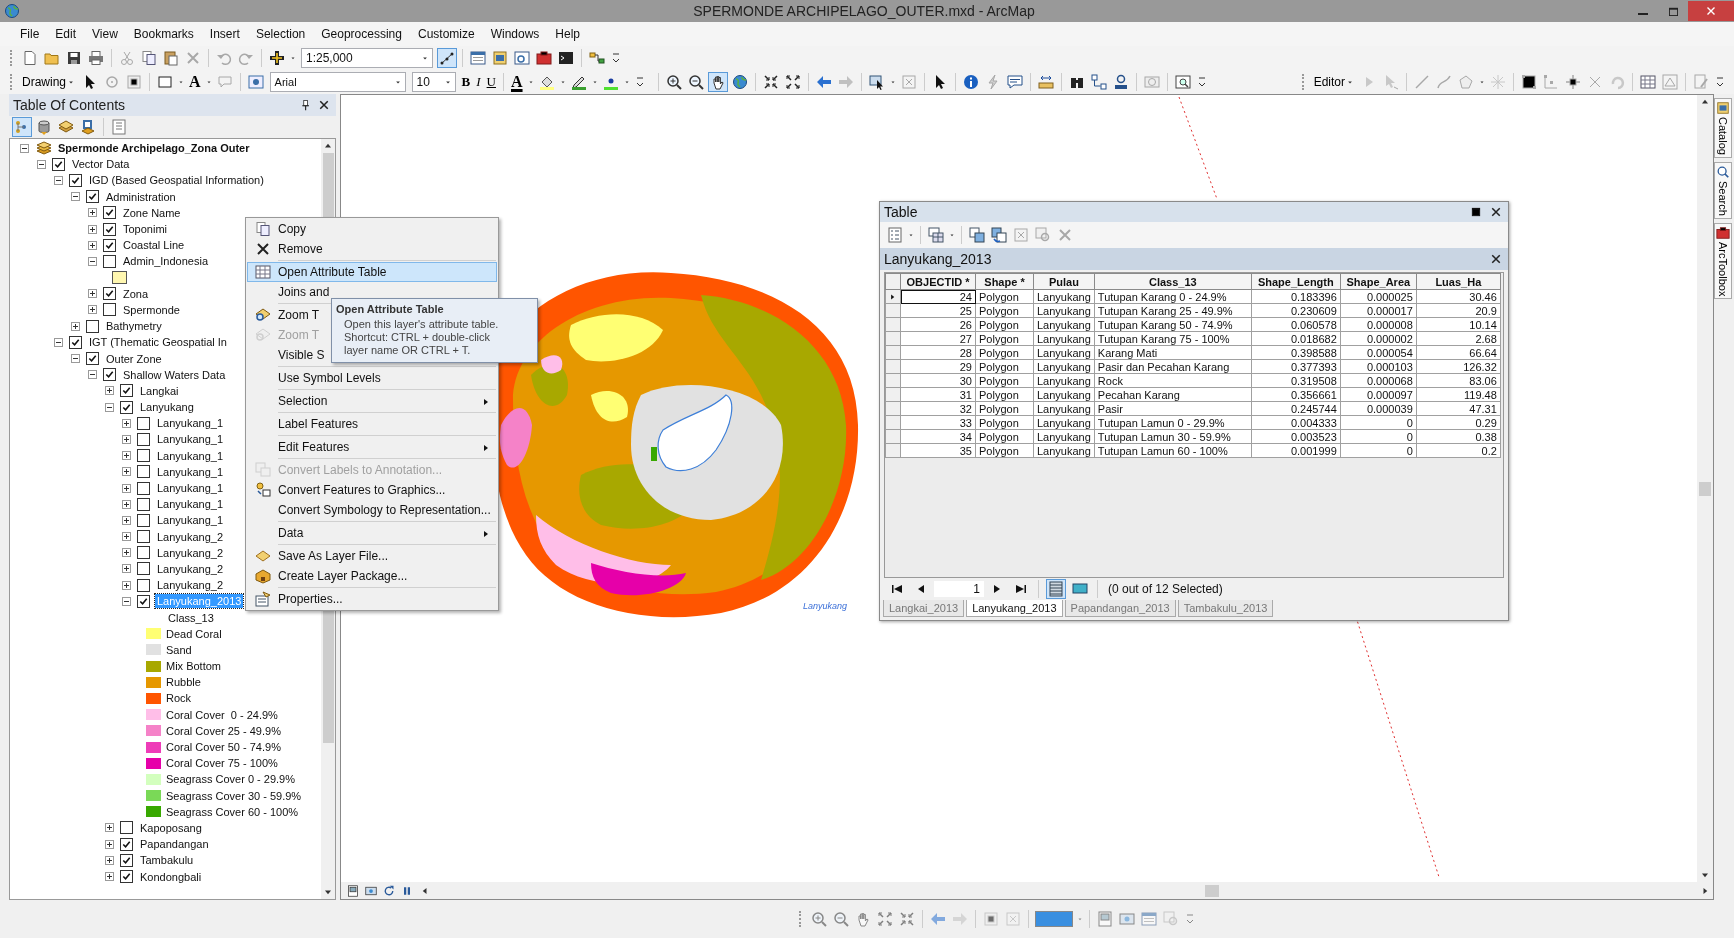 This screenshot has height=938, width=1734. I want to click on legend-label: Mix Bottom, so click(193, 666).